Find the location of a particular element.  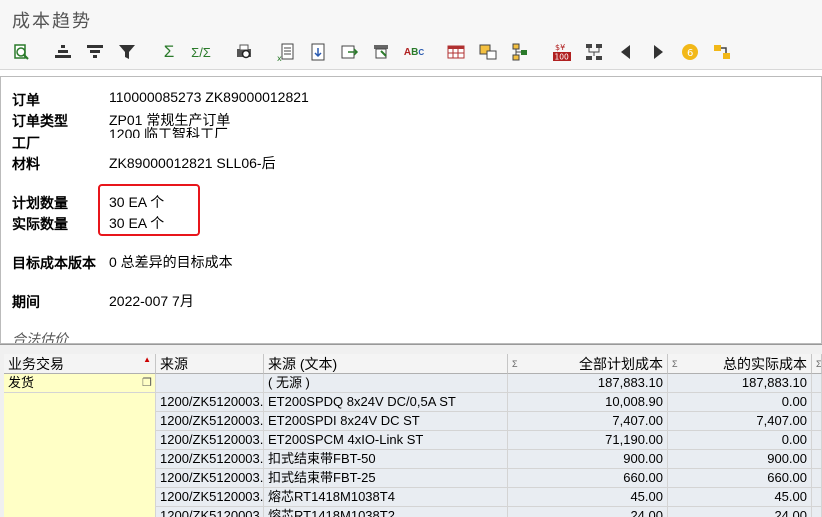

cell-source-text: 扣式结束带FBT-25 is located at coordinates (386, 478).